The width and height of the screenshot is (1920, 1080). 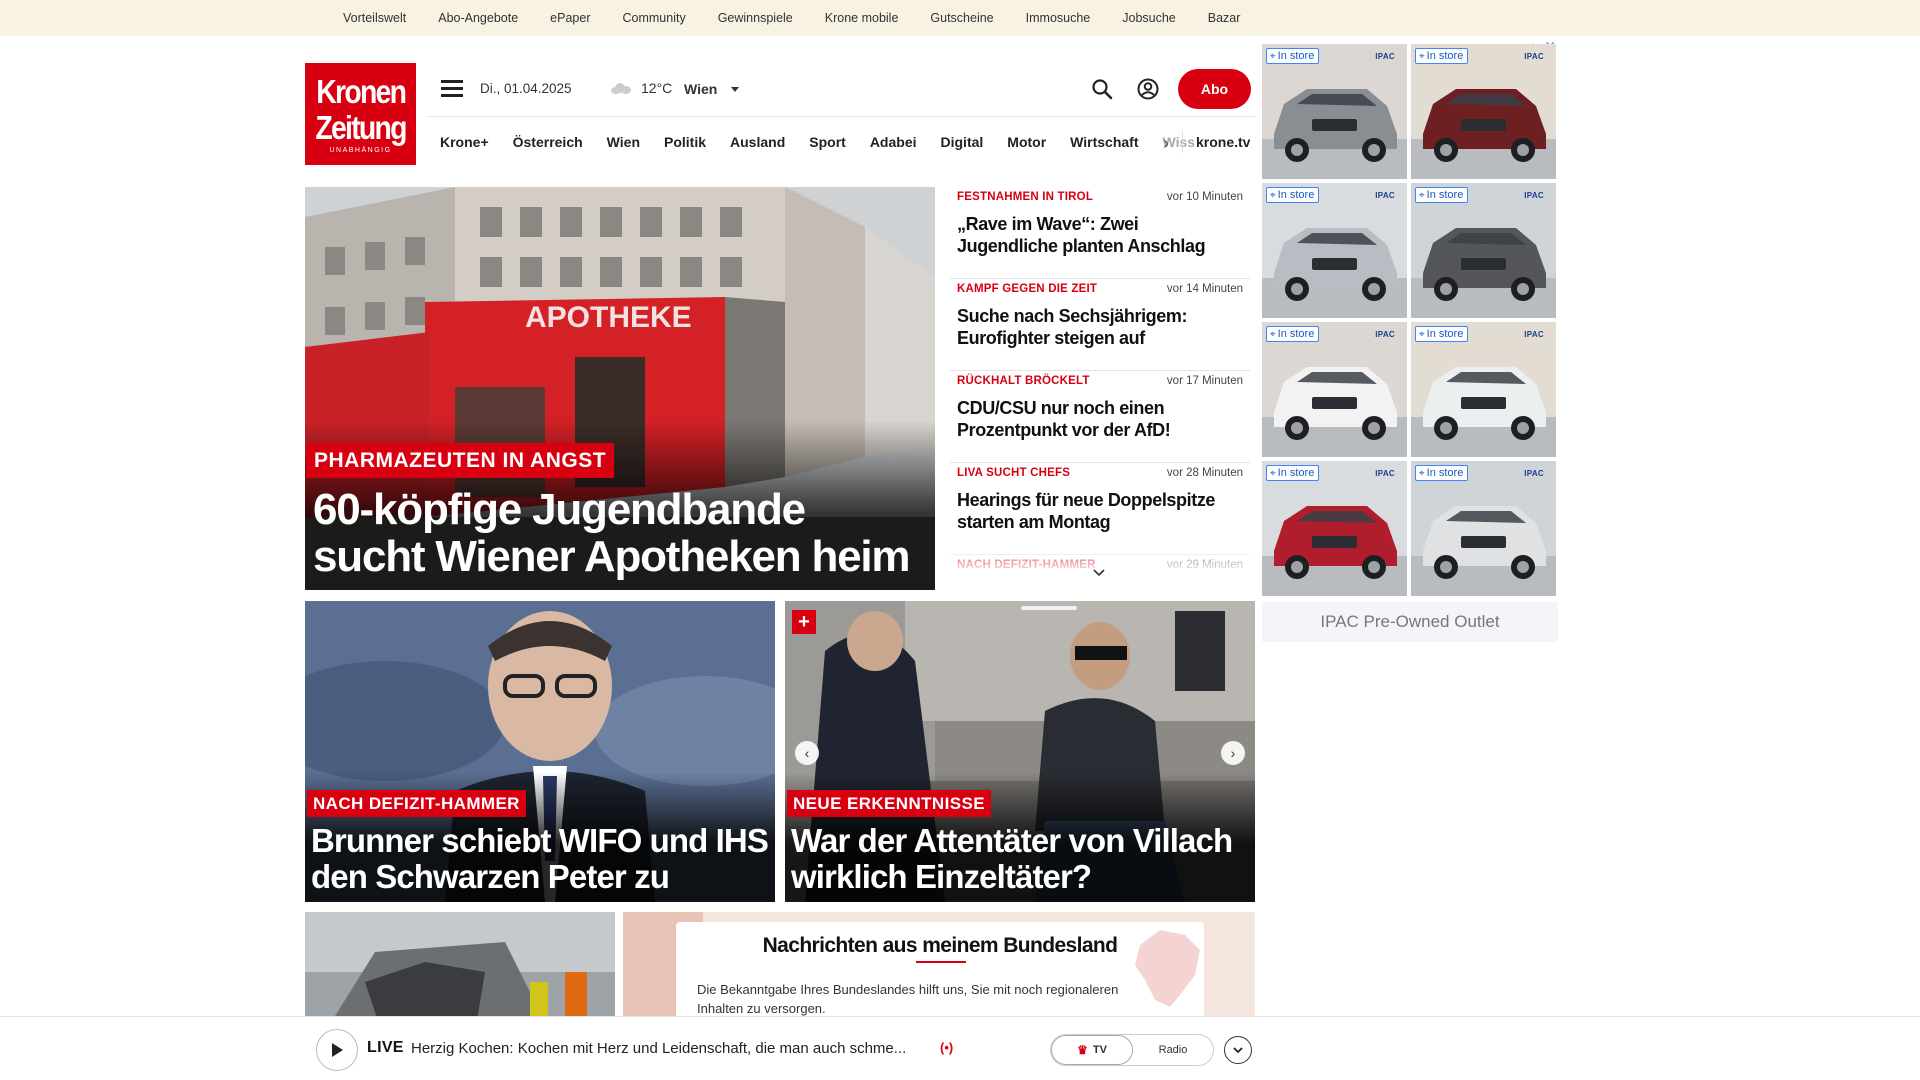 I want to click on service-link: Jobsuche, so click(x=1149, y=18).